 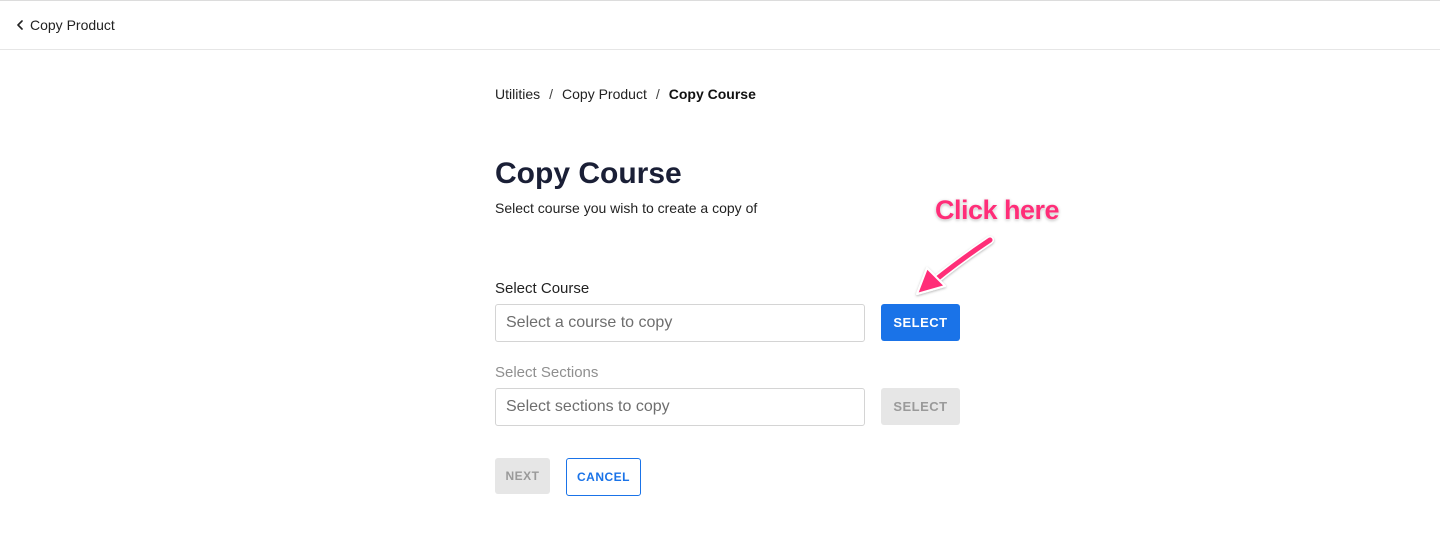 What do you see at coordinates (680, 407) in the screenshot?
I see `sections-input` at bounding box center [680, 407].